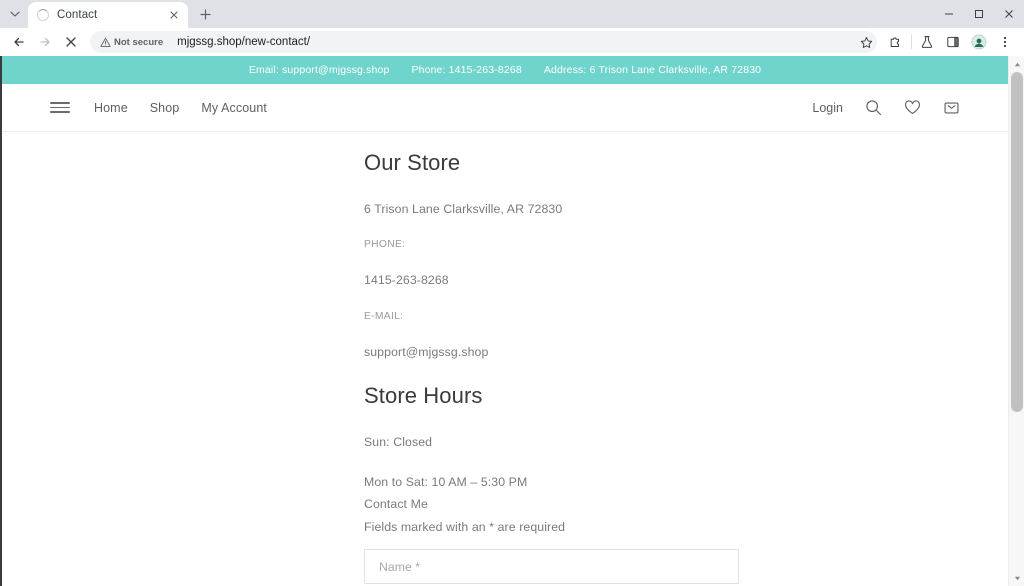  I want to click on email-value: support@mjgssg.shop, so click(426, 351).